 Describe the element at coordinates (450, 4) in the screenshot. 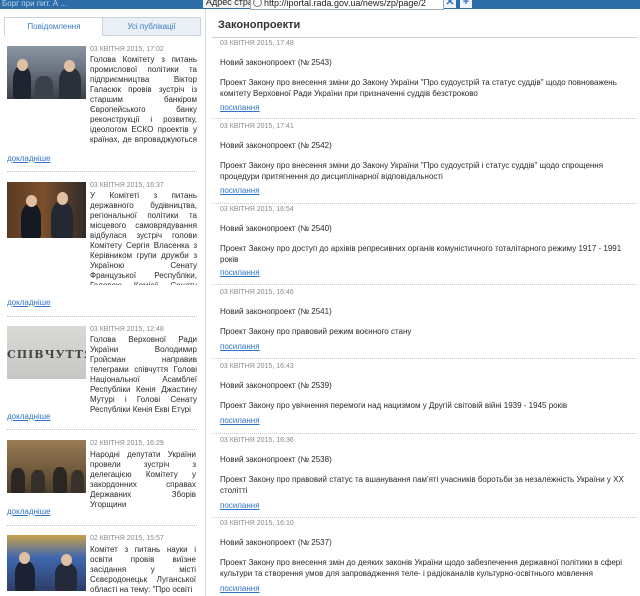

I see `close-icon: ✕` at that location.